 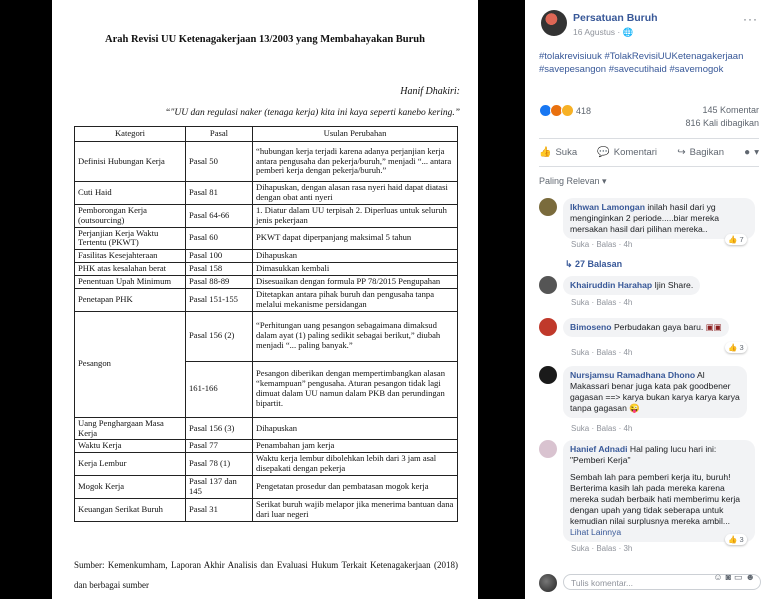 I want to click on comment-bubble: Bimoseno Perbudakan gaya baru. ▣▣, so click(x=646, y=327).